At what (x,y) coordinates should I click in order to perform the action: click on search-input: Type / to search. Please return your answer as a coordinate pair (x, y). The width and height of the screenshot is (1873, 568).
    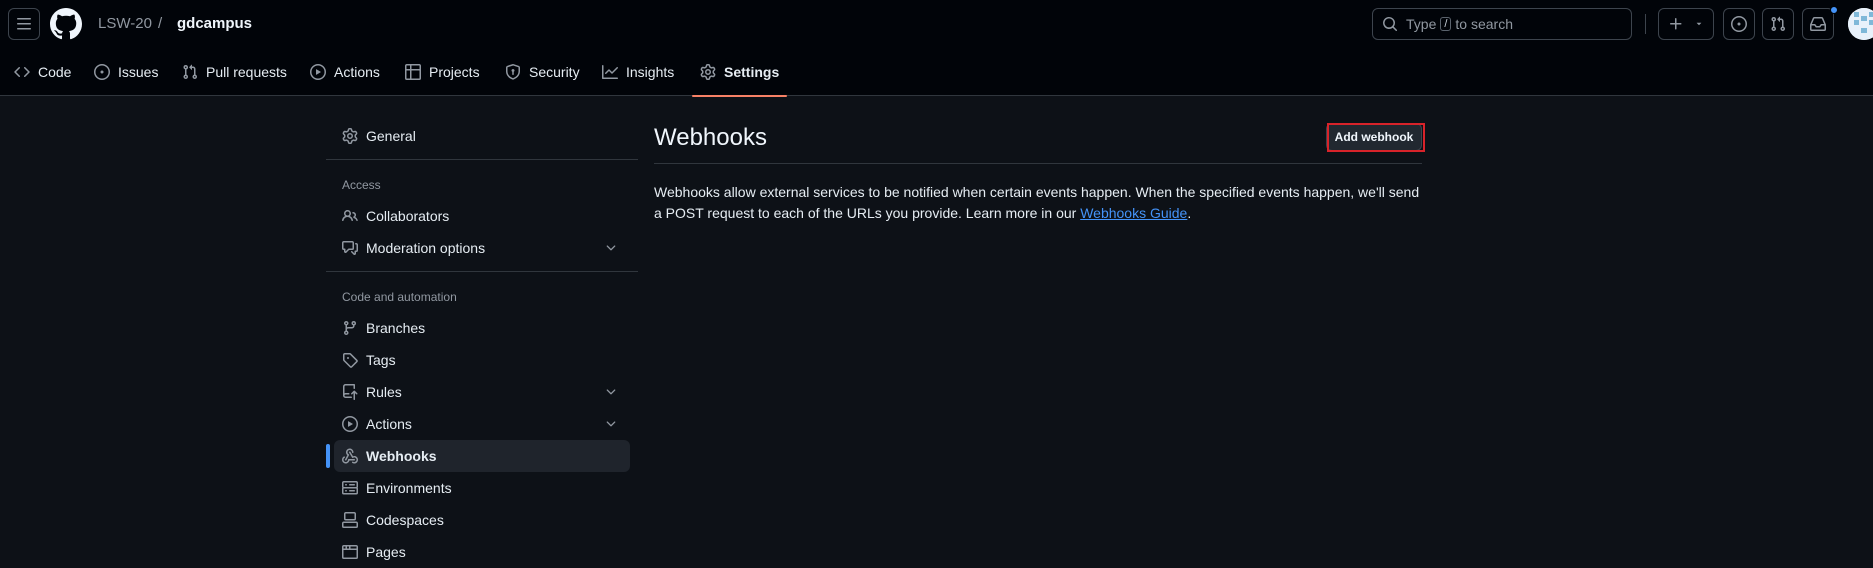
    Looking at the image, I should click on (1502, 24).